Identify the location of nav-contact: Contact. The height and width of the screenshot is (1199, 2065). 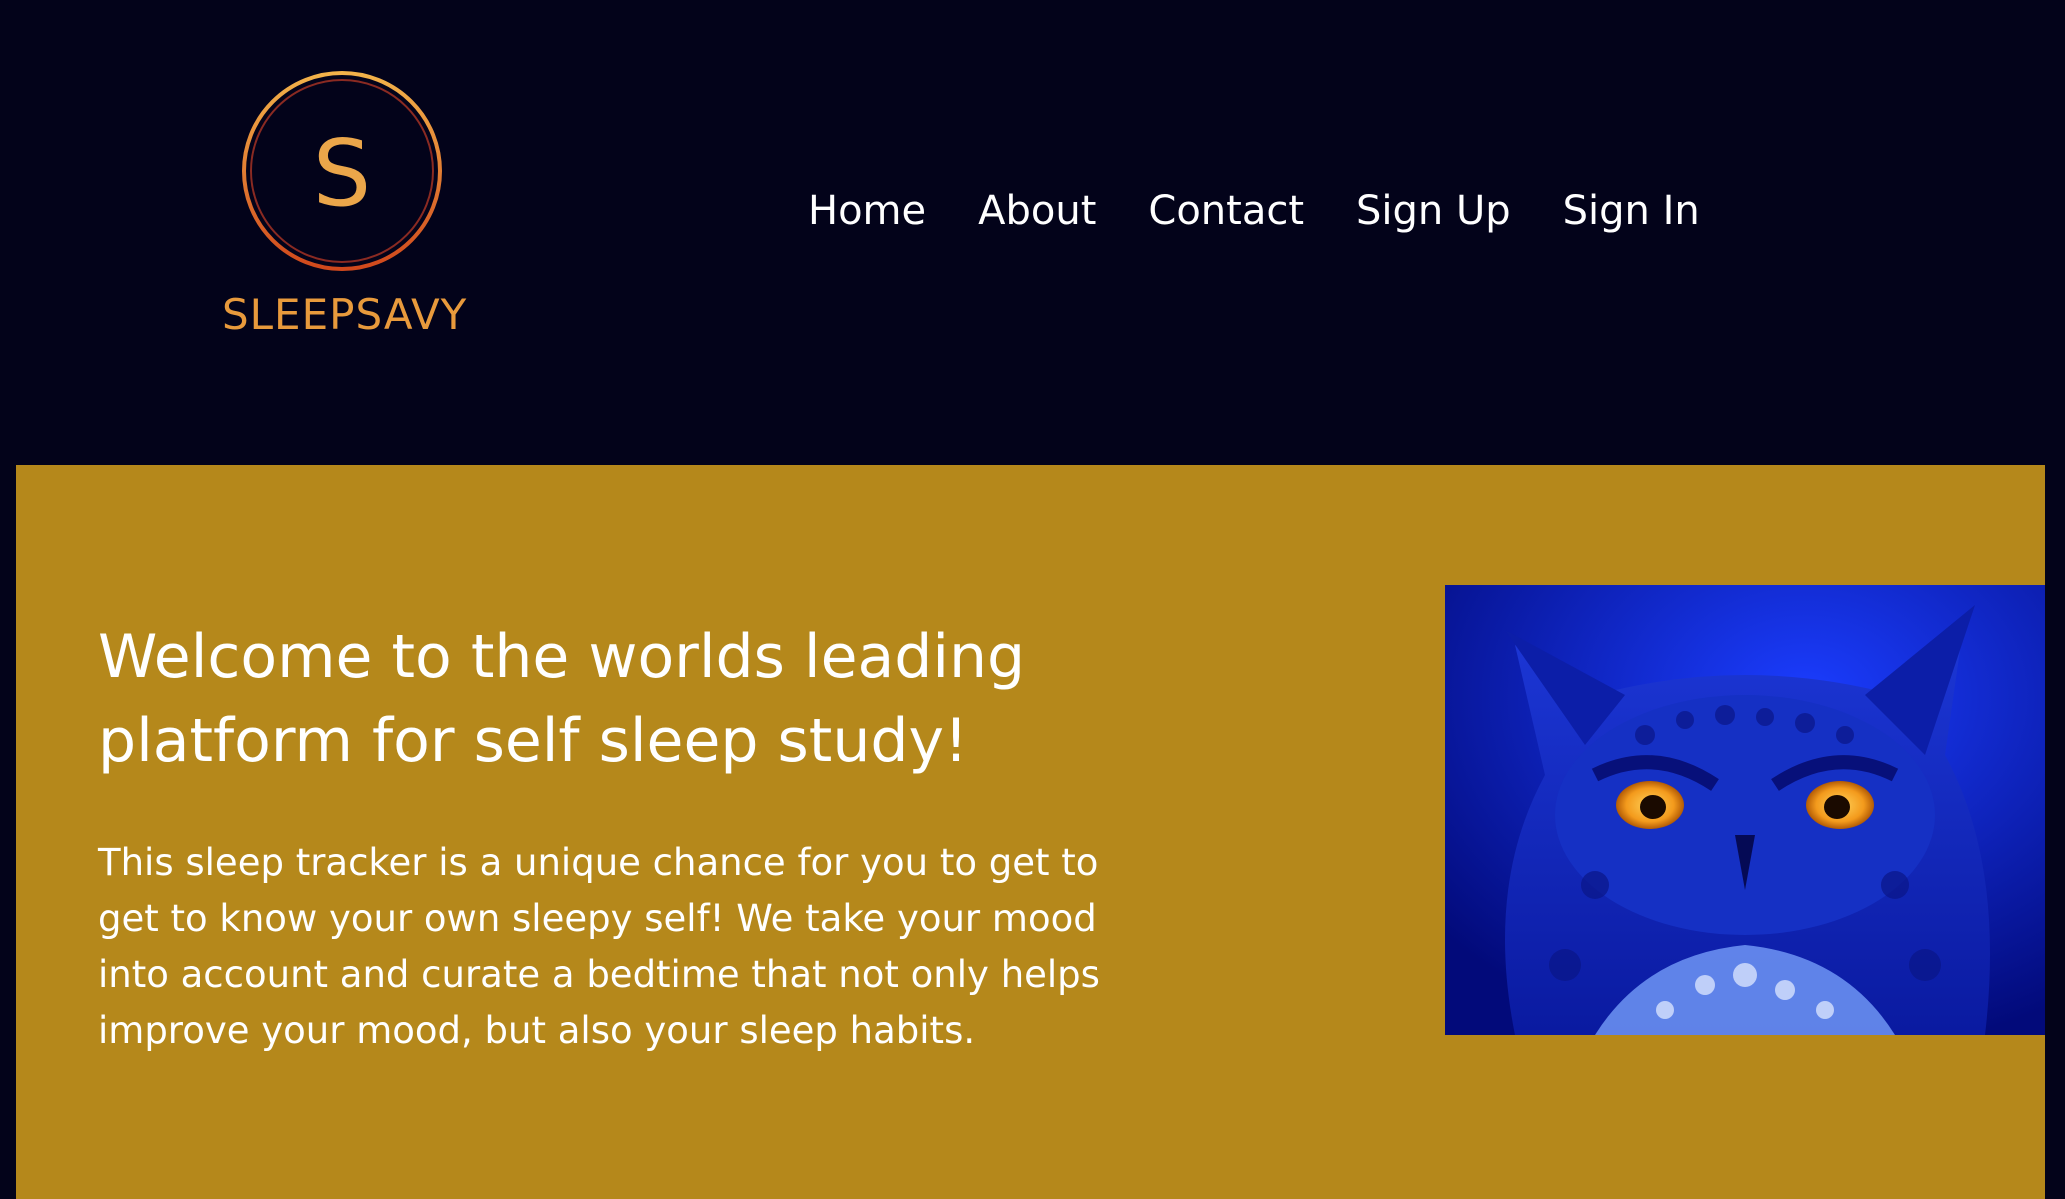
(1226, 211).